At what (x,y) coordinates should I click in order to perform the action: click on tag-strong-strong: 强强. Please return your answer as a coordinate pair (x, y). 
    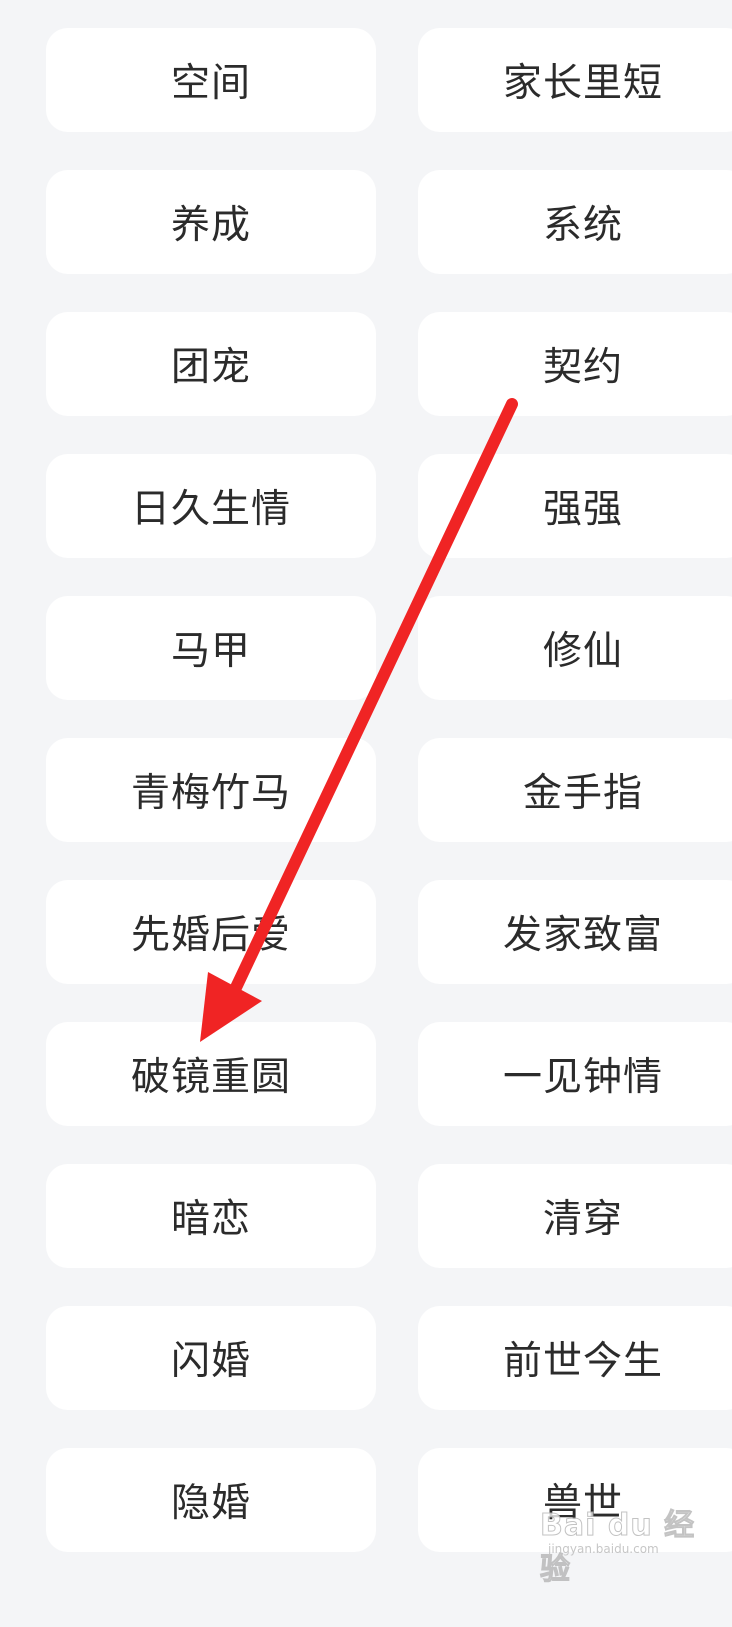
    Looking at the image, I should click on (575, 506).